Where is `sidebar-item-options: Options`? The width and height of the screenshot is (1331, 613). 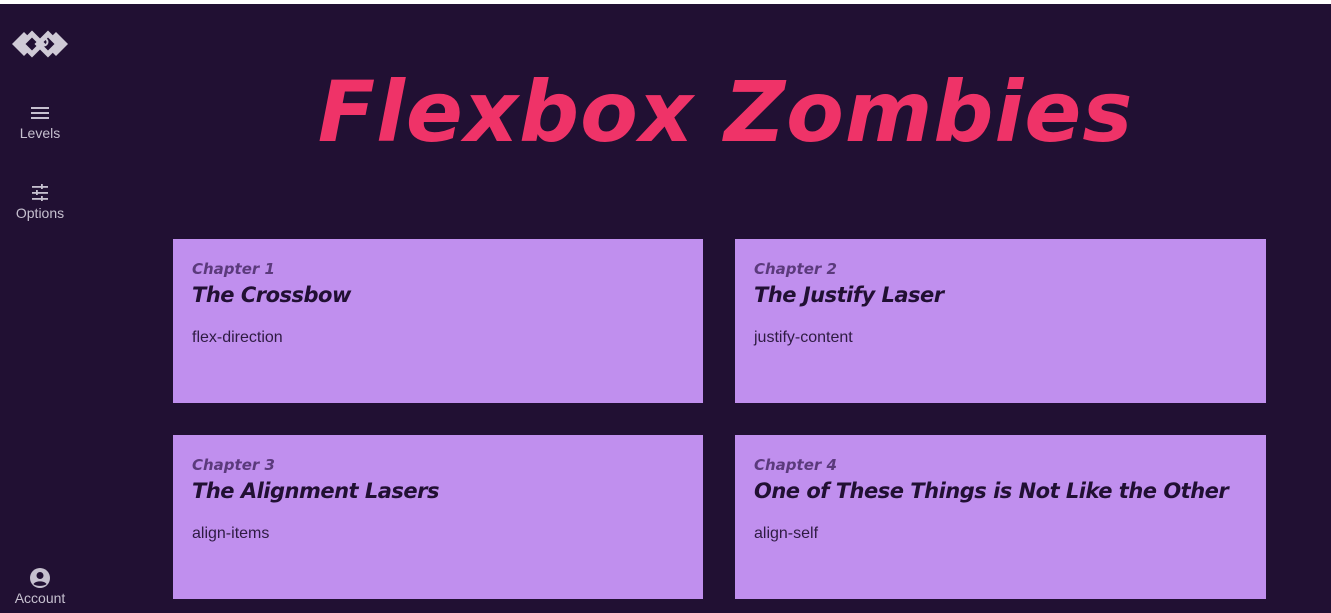 sidebar-item-options: Options is located at coordinates (40, 201).